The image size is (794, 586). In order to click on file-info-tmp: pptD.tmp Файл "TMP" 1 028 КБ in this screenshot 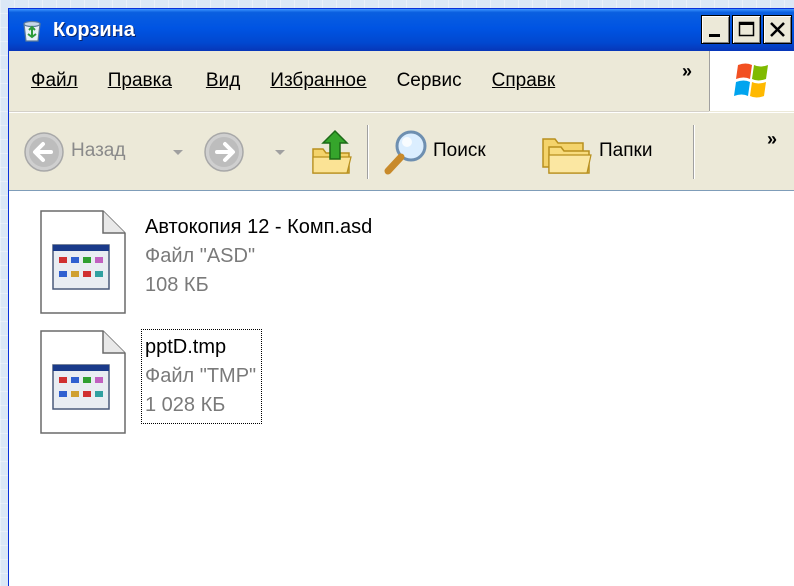, I will do `click(201, 376)`.